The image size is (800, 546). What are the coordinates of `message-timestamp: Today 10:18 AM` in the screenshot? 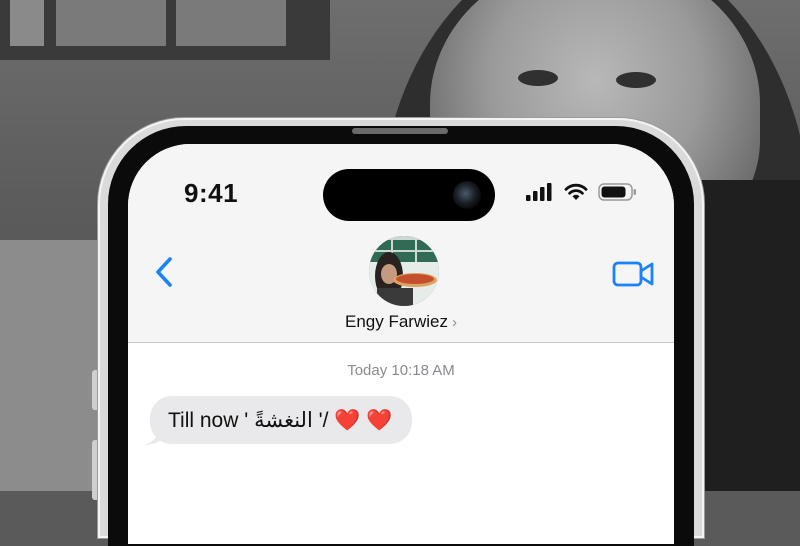 It's located at (401, 370).